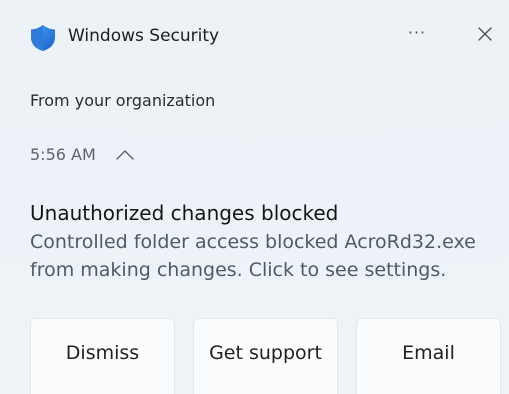  I want to click on toast-header: Windows Security ···, so click(265, 37).